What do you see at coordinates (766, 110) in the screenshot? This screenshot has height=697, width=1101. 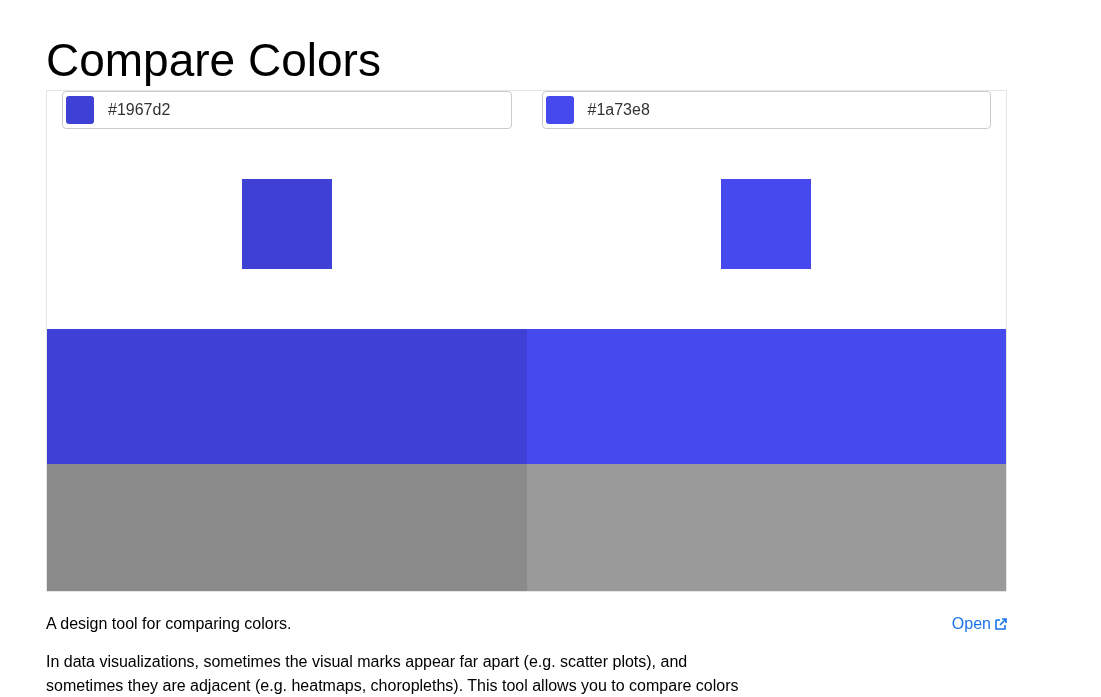 I see `color-input-field: #1a73e8` at bounding box center [766, 110].